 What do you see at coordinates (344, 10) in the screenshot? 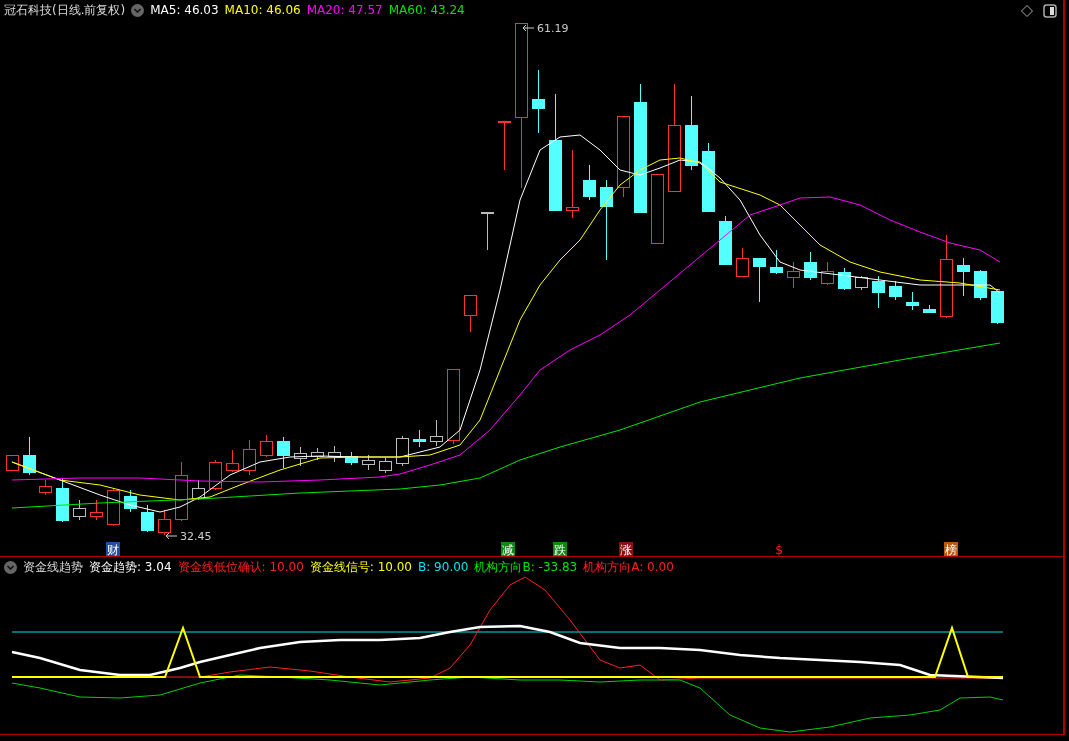
I see `indicator-value: MA20: 47.57` at bounding box center [344, 10].